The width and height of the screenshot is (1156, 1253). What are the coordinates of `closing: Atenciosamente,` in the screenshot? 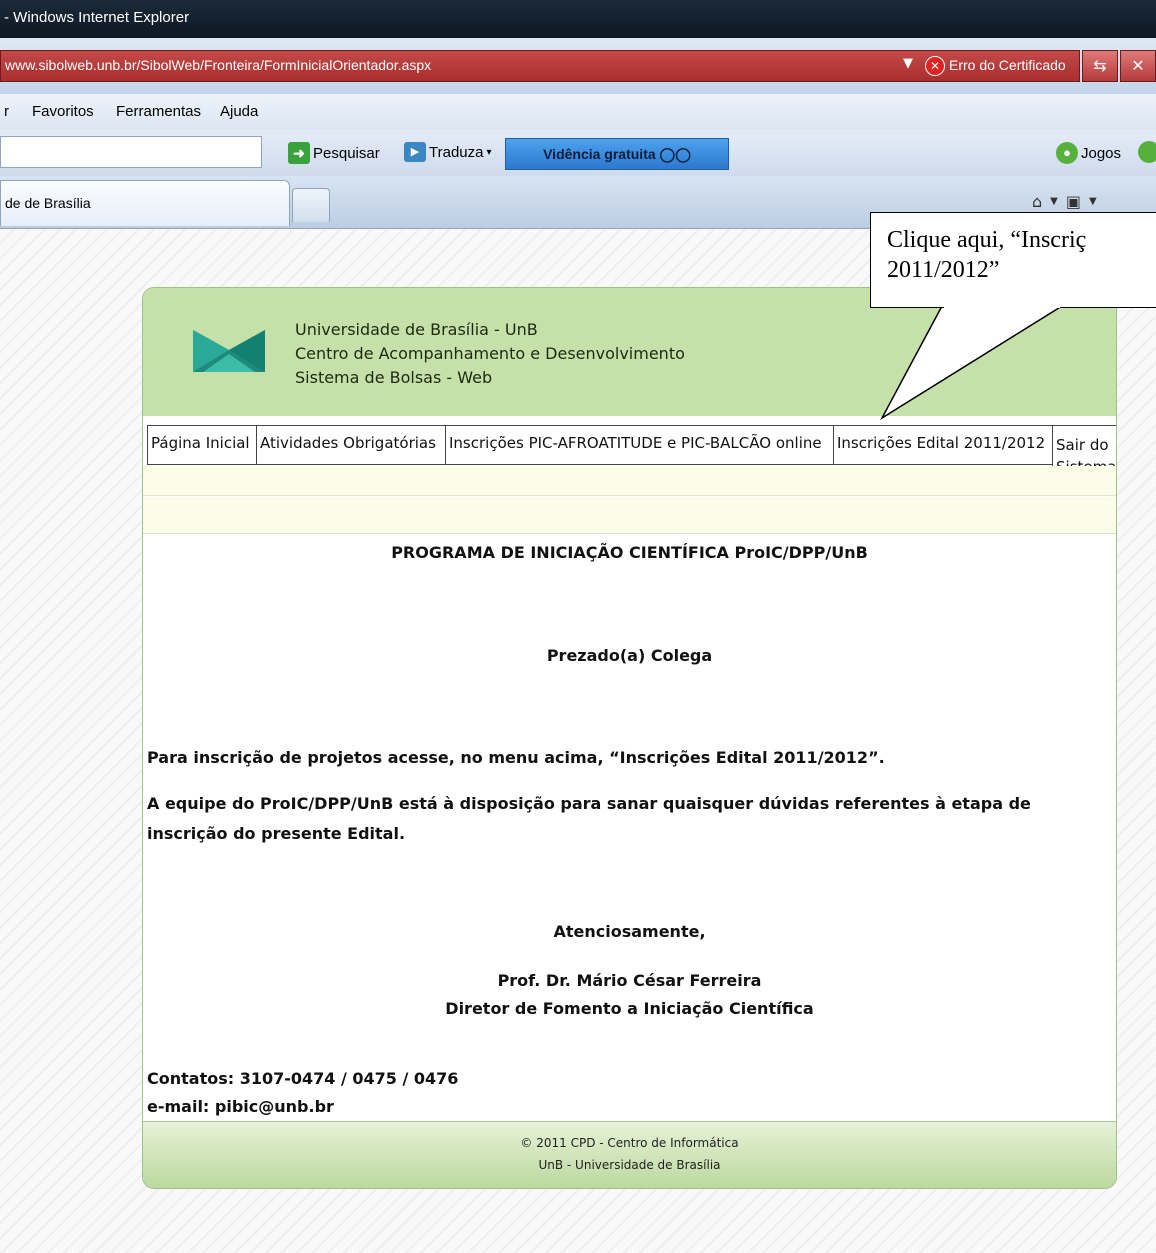 It's located at (629, 931).